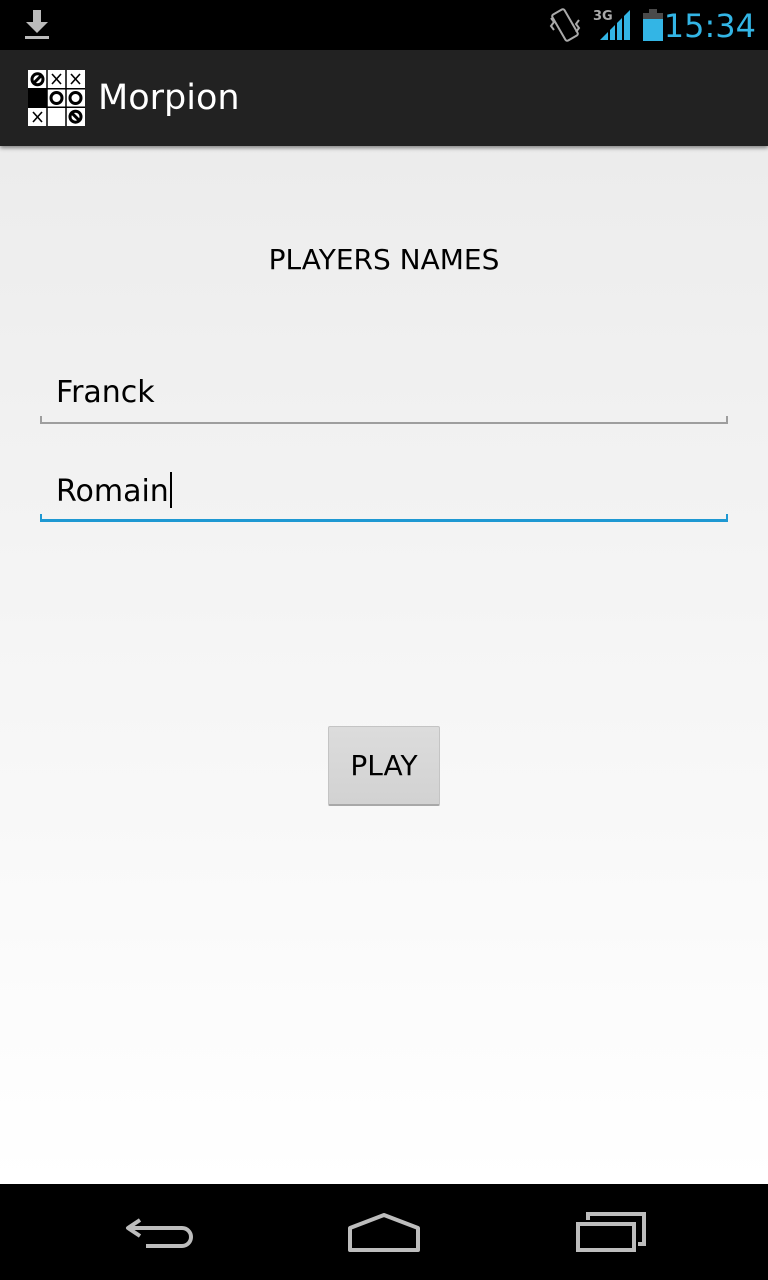 The height and width of the screenshot is (1280, 768). Describe the element at coordinates (384, 259) in the screenshot. I see `page-title: PLAYERS NAMES` at that location.